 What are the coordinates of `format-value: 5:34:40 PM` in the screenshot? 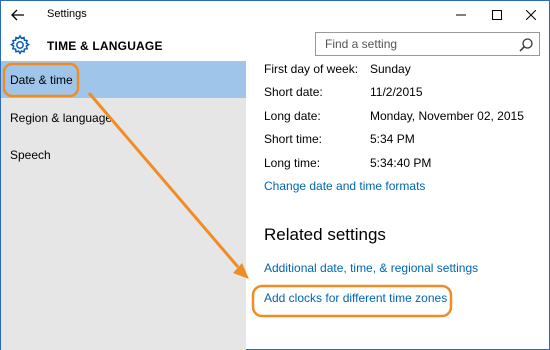 It's located at (401, 163).